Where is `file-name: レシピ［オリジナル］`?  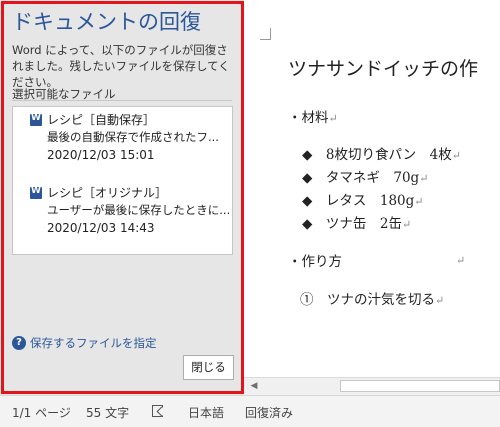
file-name: レシピ［オリジナル］ is located at coordinates (107, 193).